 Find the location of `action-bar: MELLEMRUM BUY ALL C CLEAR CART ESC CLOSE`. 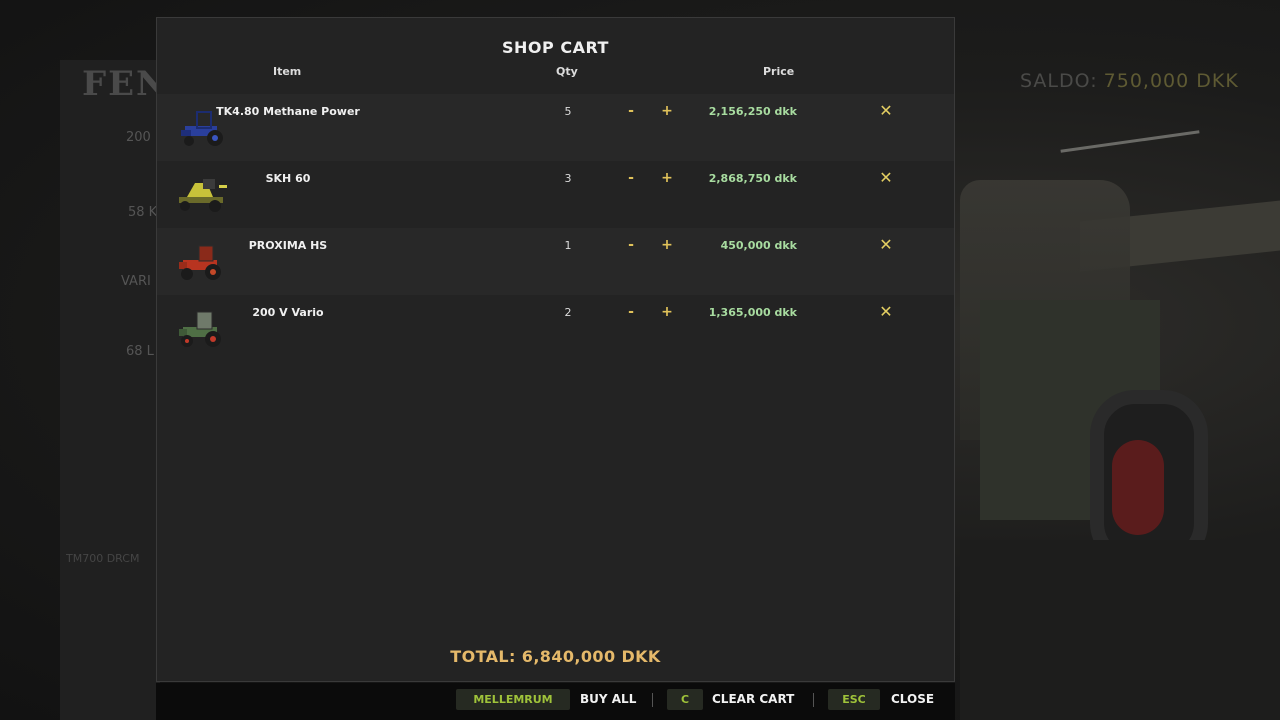

action-bar: MELLEMRUM BUY ALL C CLEAR CART ESC CLOSE is located at coordinates (555, 701).